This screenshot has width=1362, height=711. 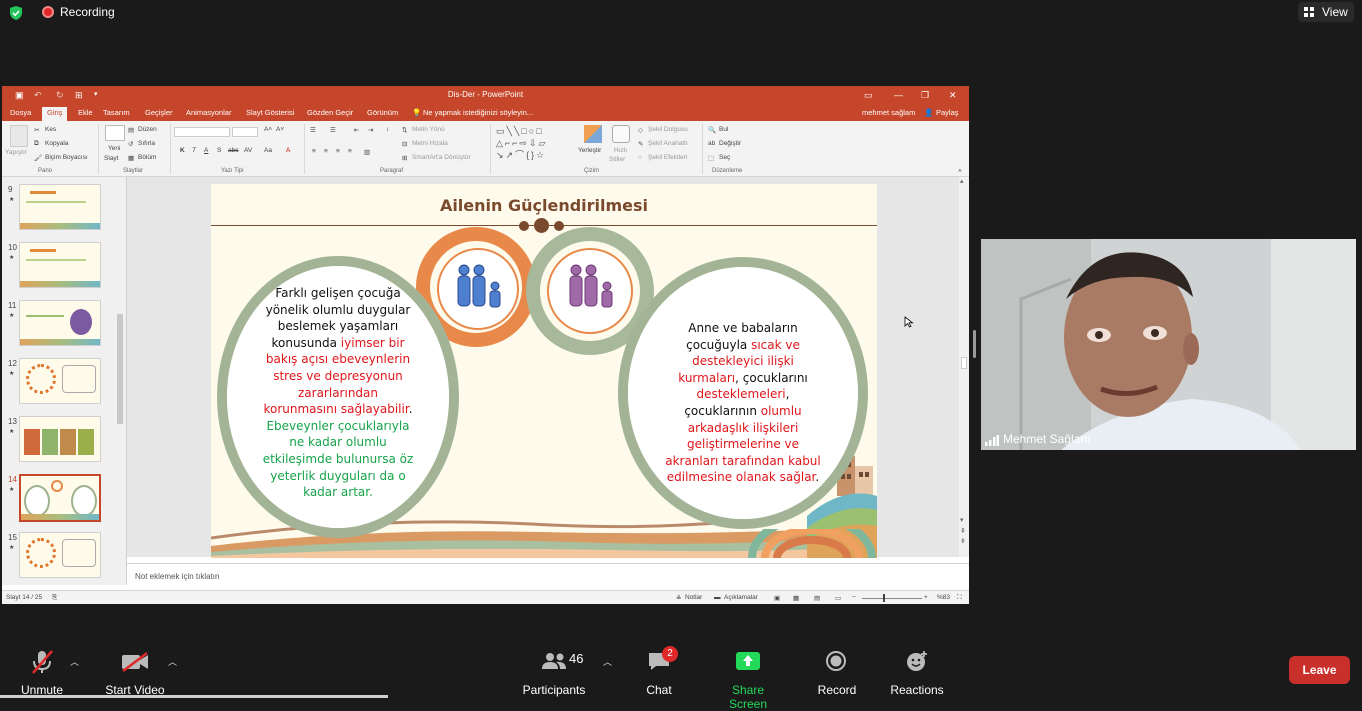 What do you see at coordinates (659, 690) in the screenshot?
I see `chat-button: Chat` at bounding box center [659, 690].